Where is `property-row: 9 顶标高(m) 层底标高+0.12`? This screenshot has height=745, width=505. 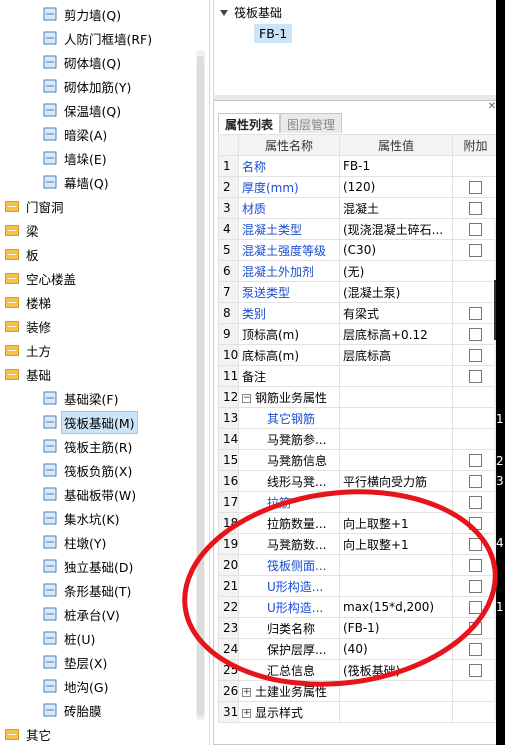
property-row: 9 顶标高(m) 层底标高+0.12 is located at coordinates (358, 334).